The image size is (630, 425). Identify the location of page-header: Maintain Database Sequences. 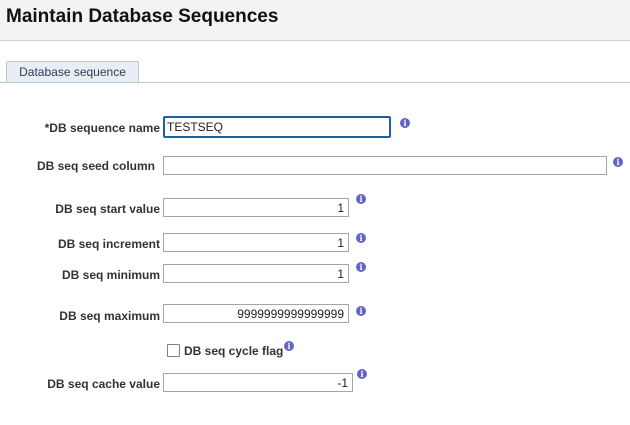
(315, 20).